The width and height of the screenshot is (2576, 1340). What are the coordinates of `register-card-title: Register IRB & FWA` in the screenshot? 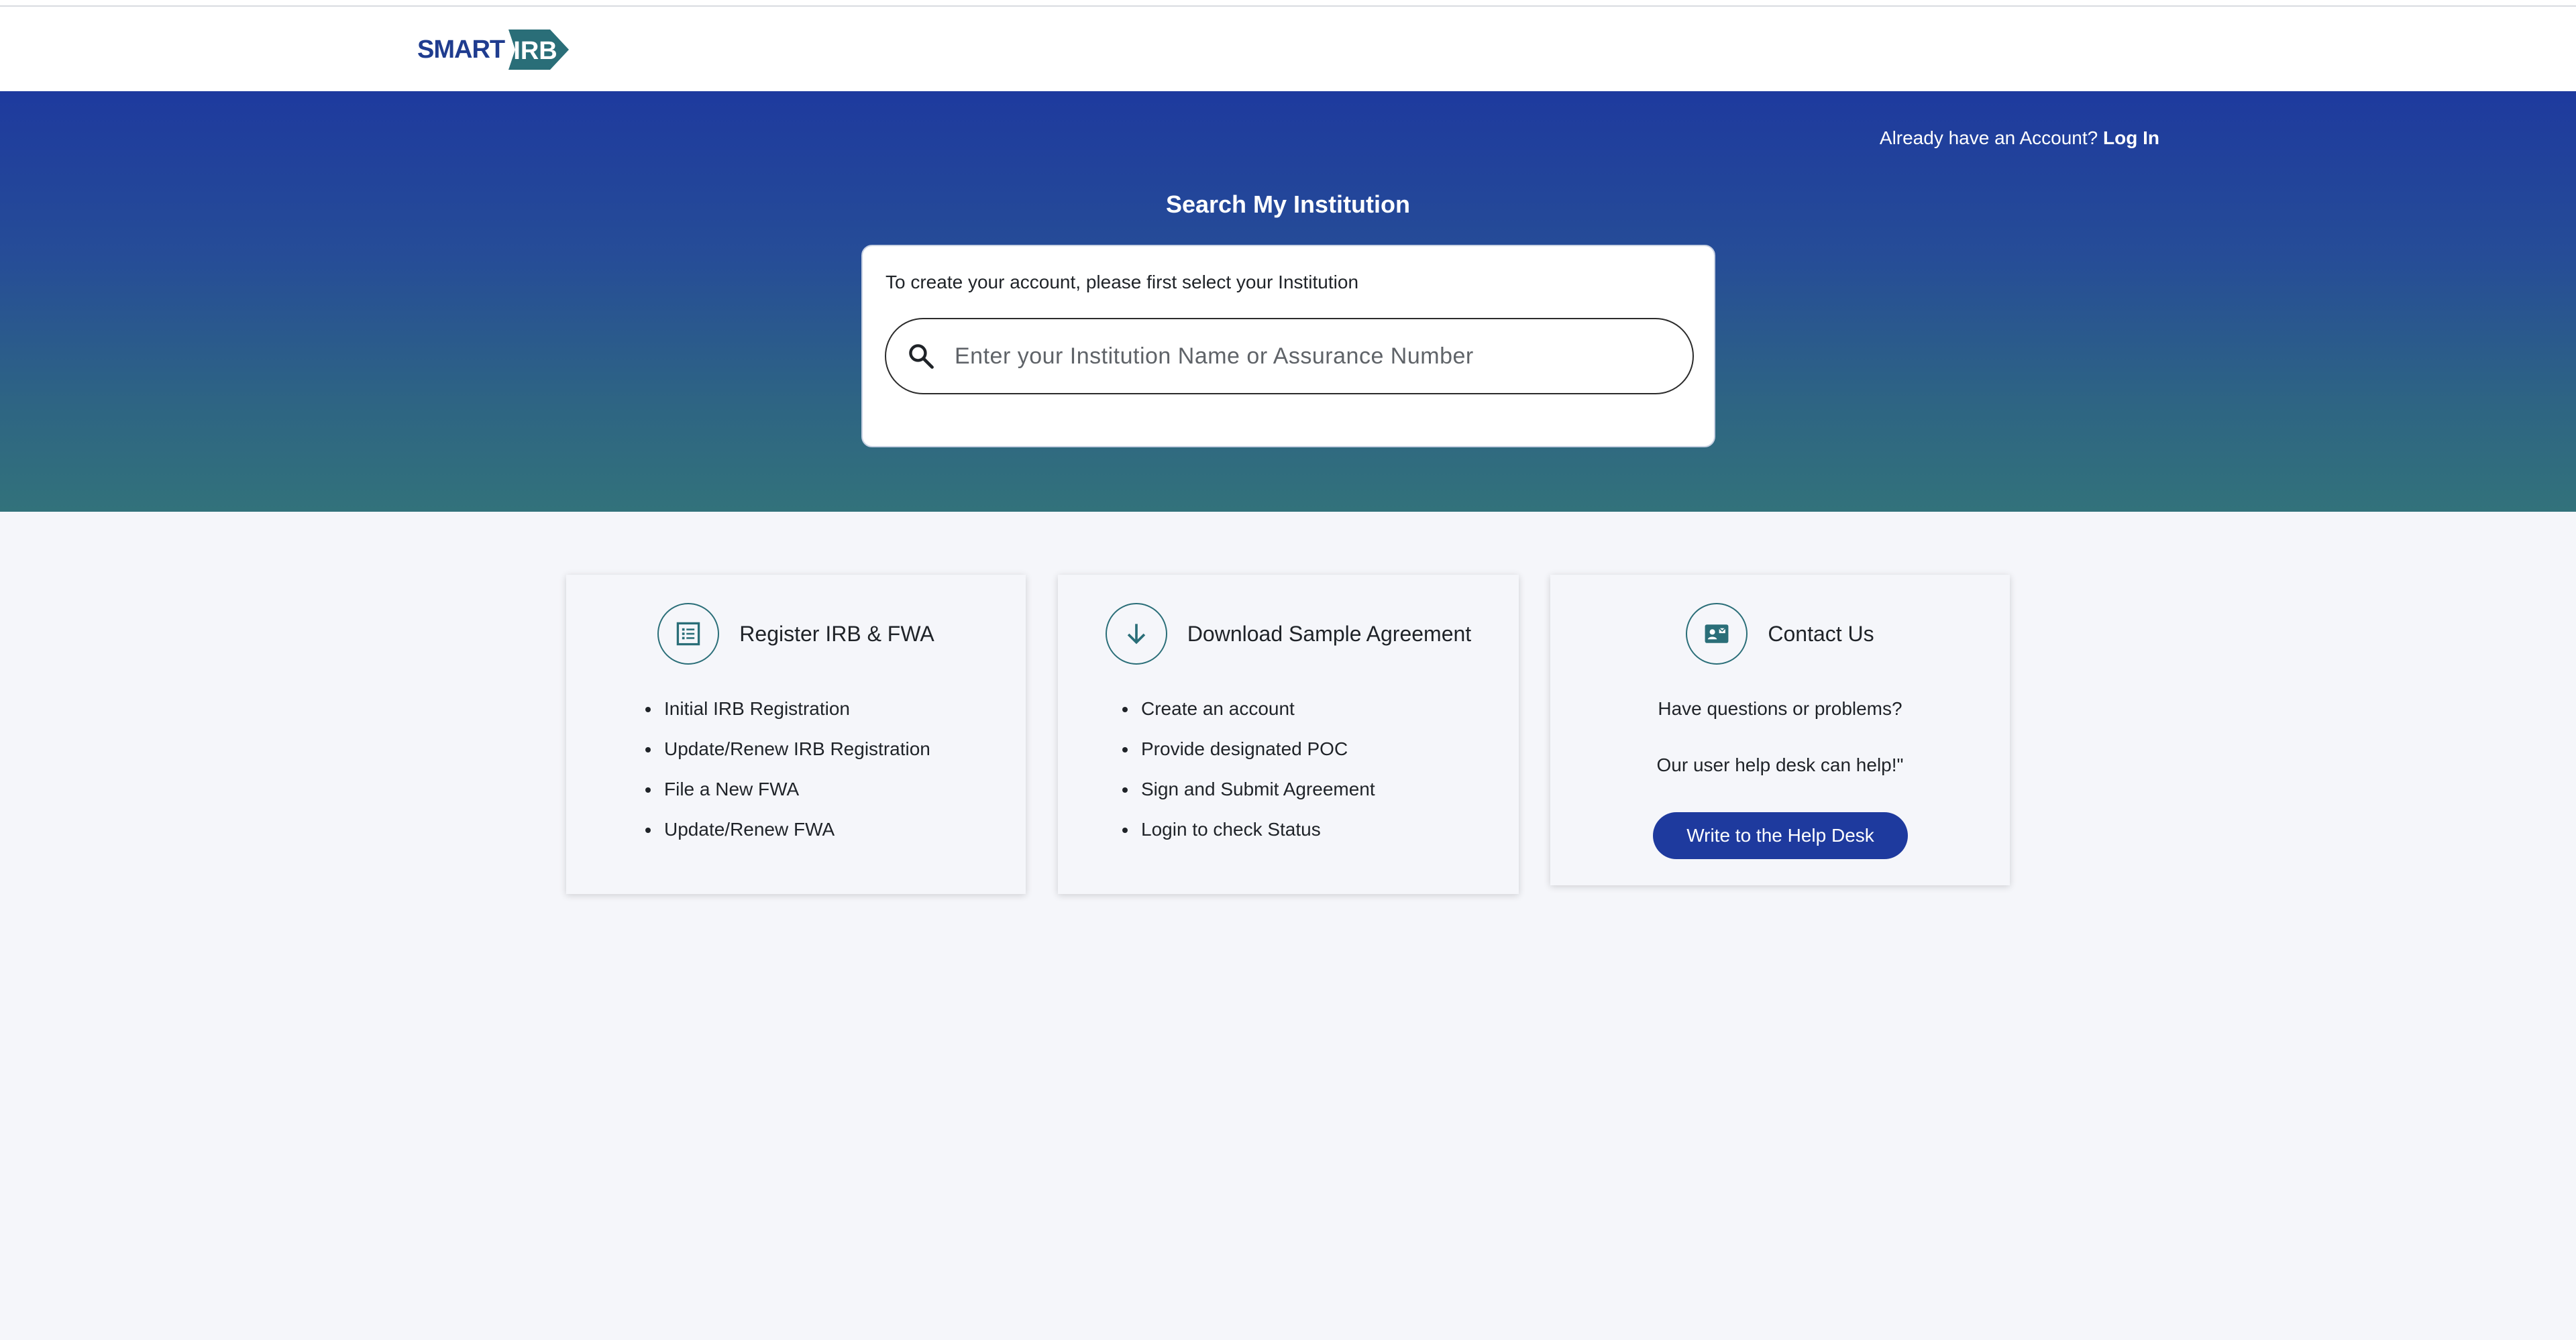 It's located at (836, 634).